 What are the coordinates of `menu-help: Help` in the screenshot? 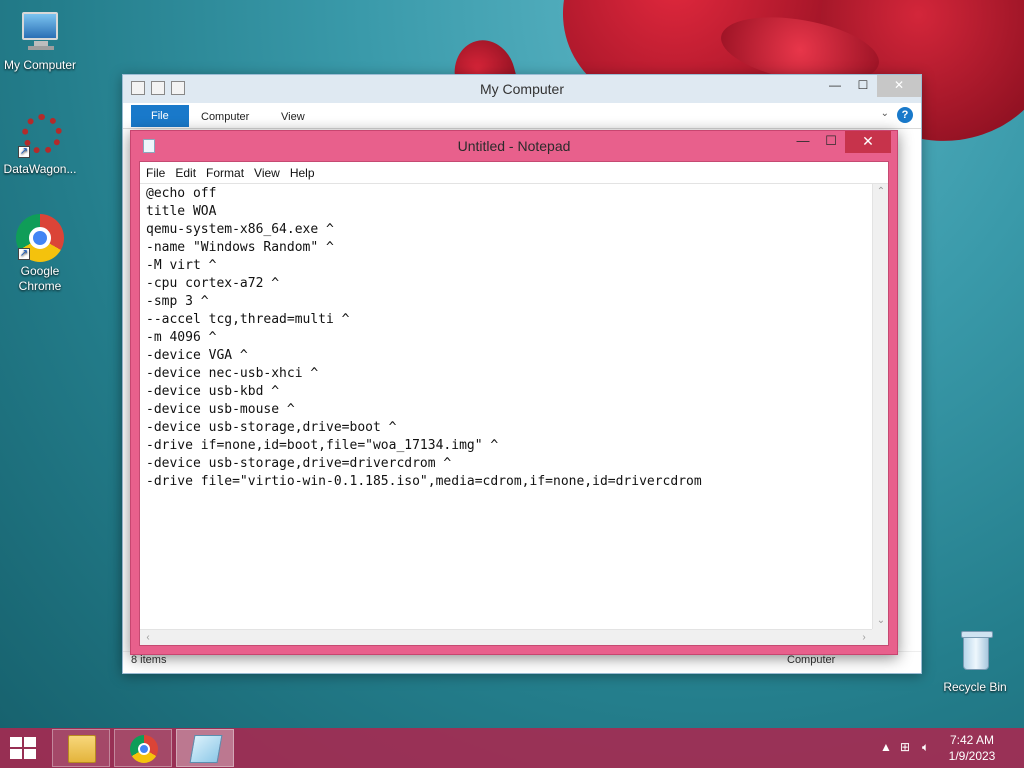 It's located at (305, 173).